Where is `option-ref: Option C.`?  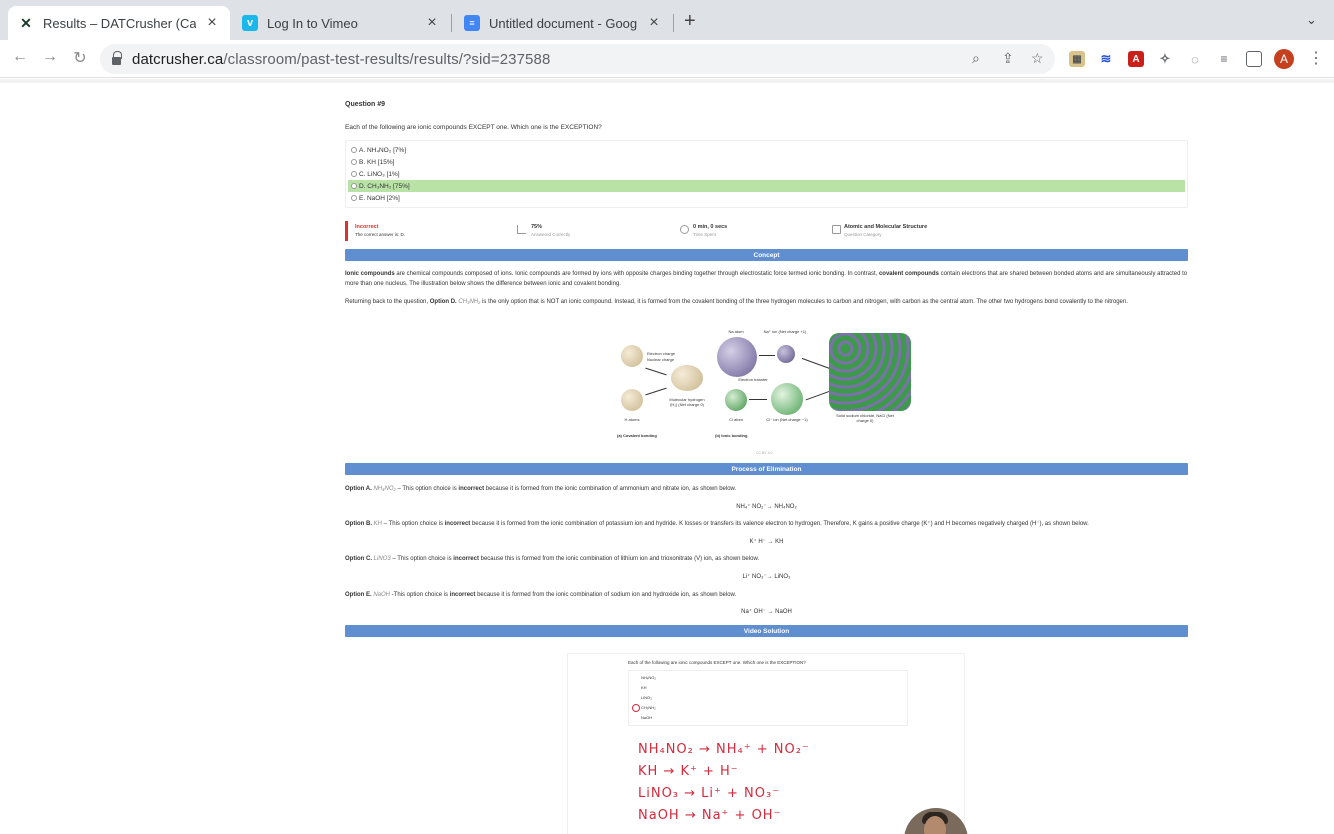 option-ref: Option C. is located at coordinates (358, 559).